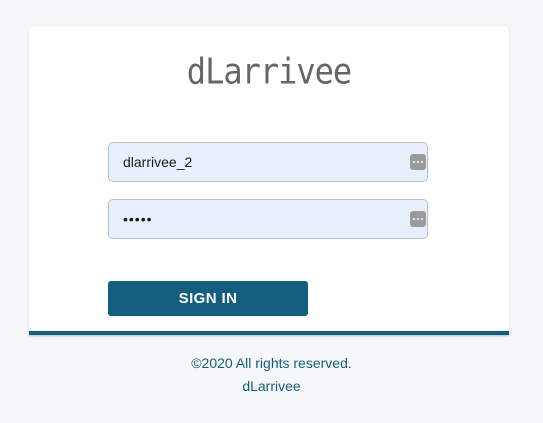 This screenshot has width=543, height=423. Describe the element at coordinates (269, 333) in the screenshot. I see `card-accent-bar` at that location.